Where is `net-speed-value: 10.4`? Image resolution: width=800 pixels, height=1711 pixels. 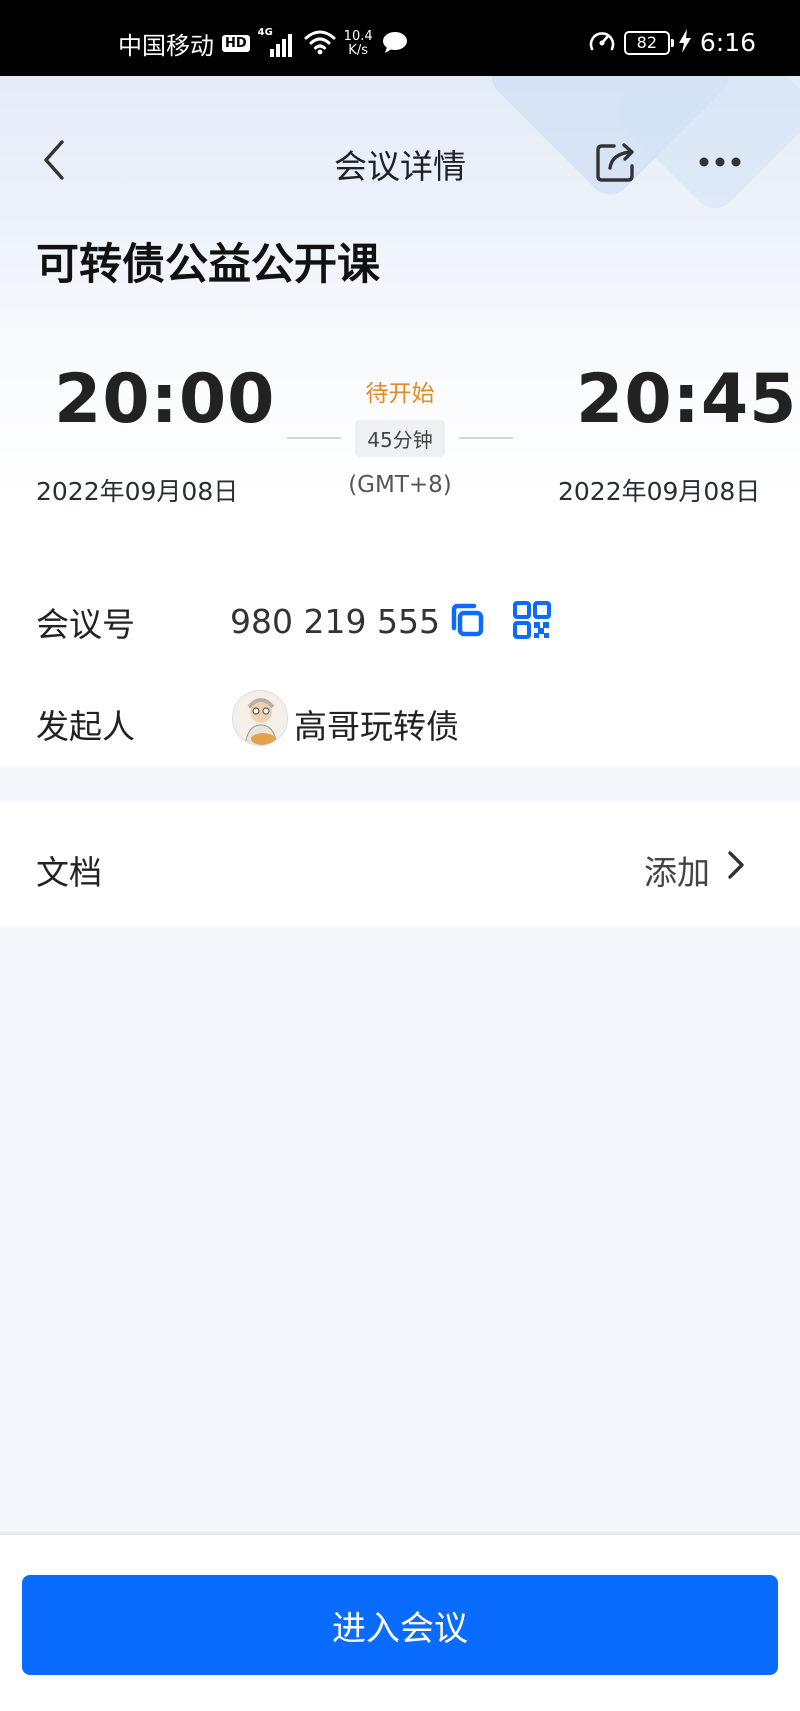
net-speed-value: 10.4 is located at coordinates (358, 36).